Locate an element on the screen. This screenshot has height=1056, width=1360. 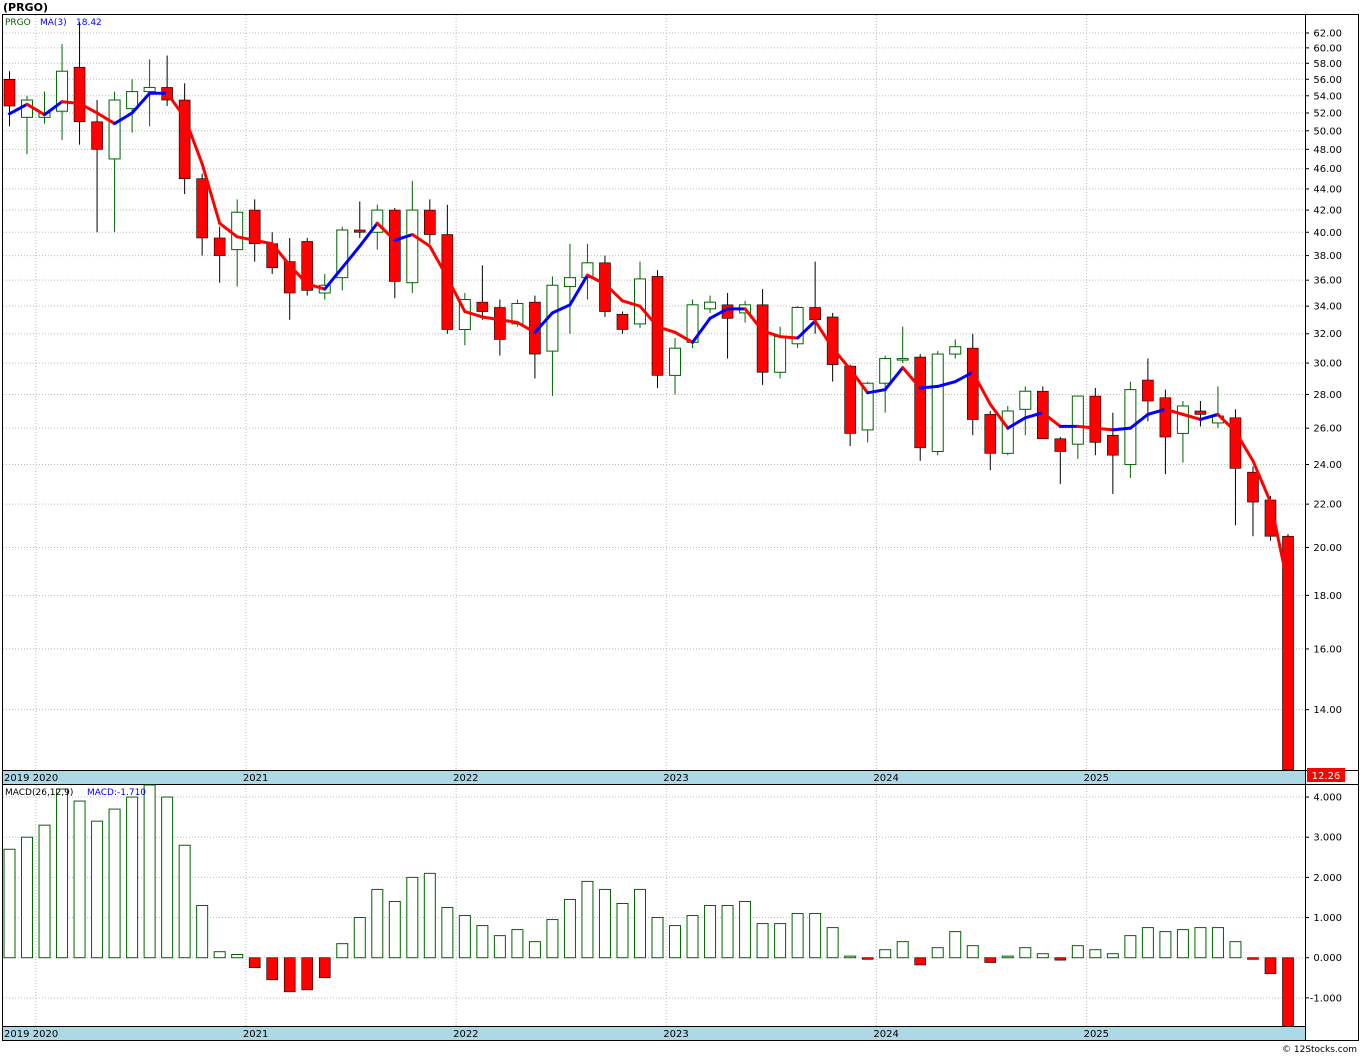
price-x-axis-band is located at coordinates (654, 777).